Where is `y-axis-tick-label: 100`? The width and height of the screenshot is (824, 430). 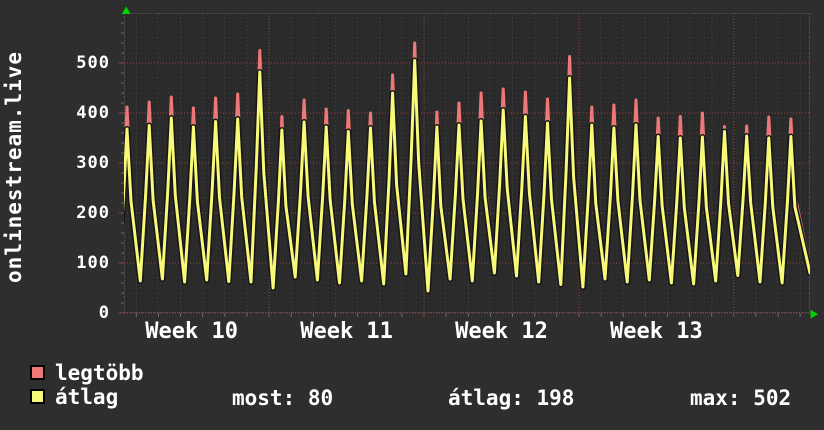 y-axis-tick-label: 100 is located at coordinates (93, 263).